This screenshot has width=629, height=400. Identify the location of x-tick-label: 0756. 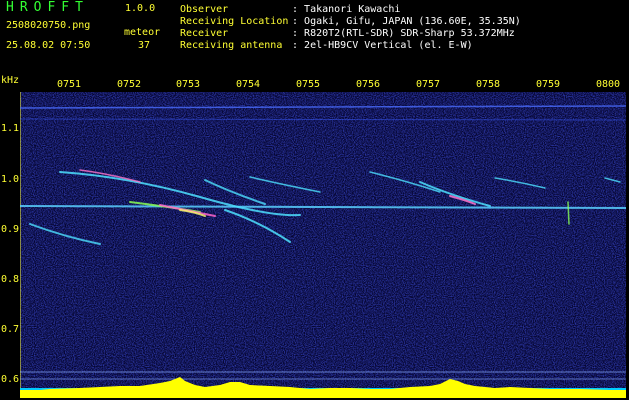
(368, 84).